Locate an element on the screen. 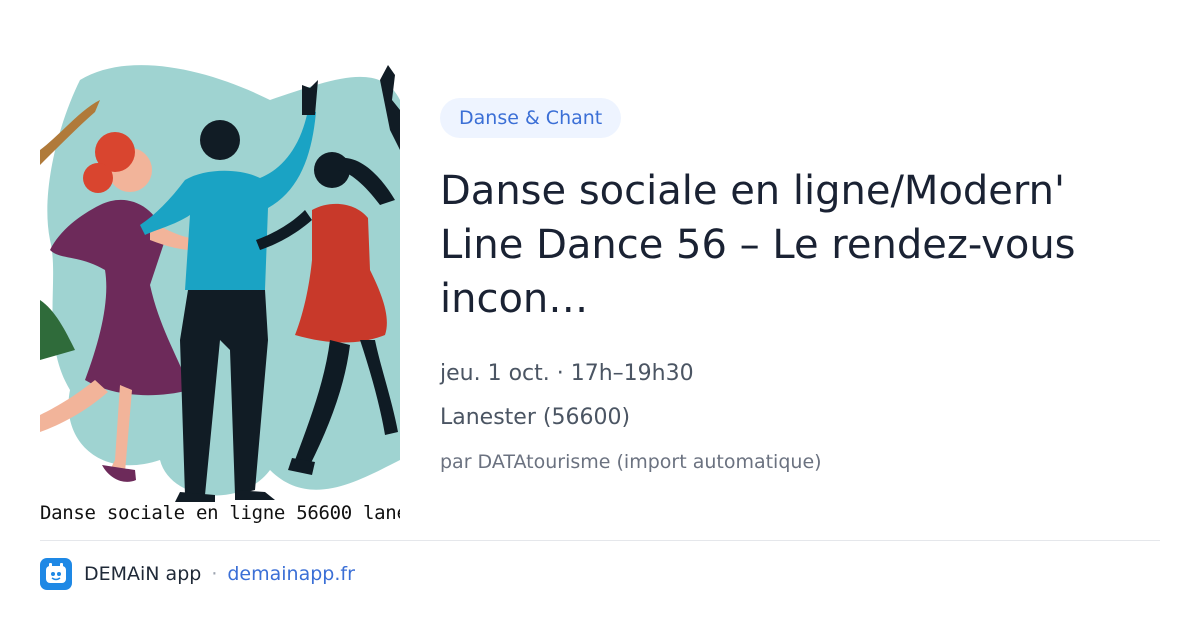  app-name: DEMAiN app is located at coordinates (142, 574).